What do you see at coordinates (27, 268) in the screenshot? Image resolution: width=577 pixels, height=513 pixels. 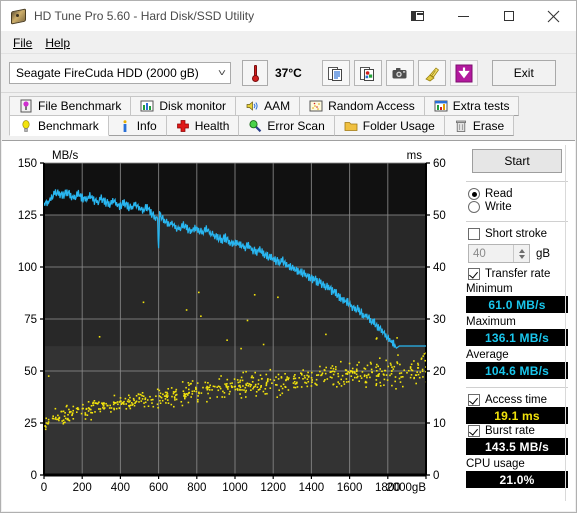 I see `svg-text: 100` at bounding box center [27, 268].